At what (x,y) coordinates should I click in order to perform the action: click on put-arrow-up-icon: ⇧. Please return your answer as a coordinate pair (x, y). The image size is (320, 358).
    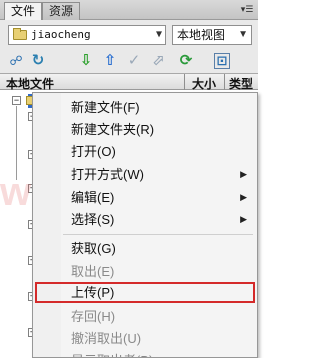
    Looking at the image, I should click on (110, 61).